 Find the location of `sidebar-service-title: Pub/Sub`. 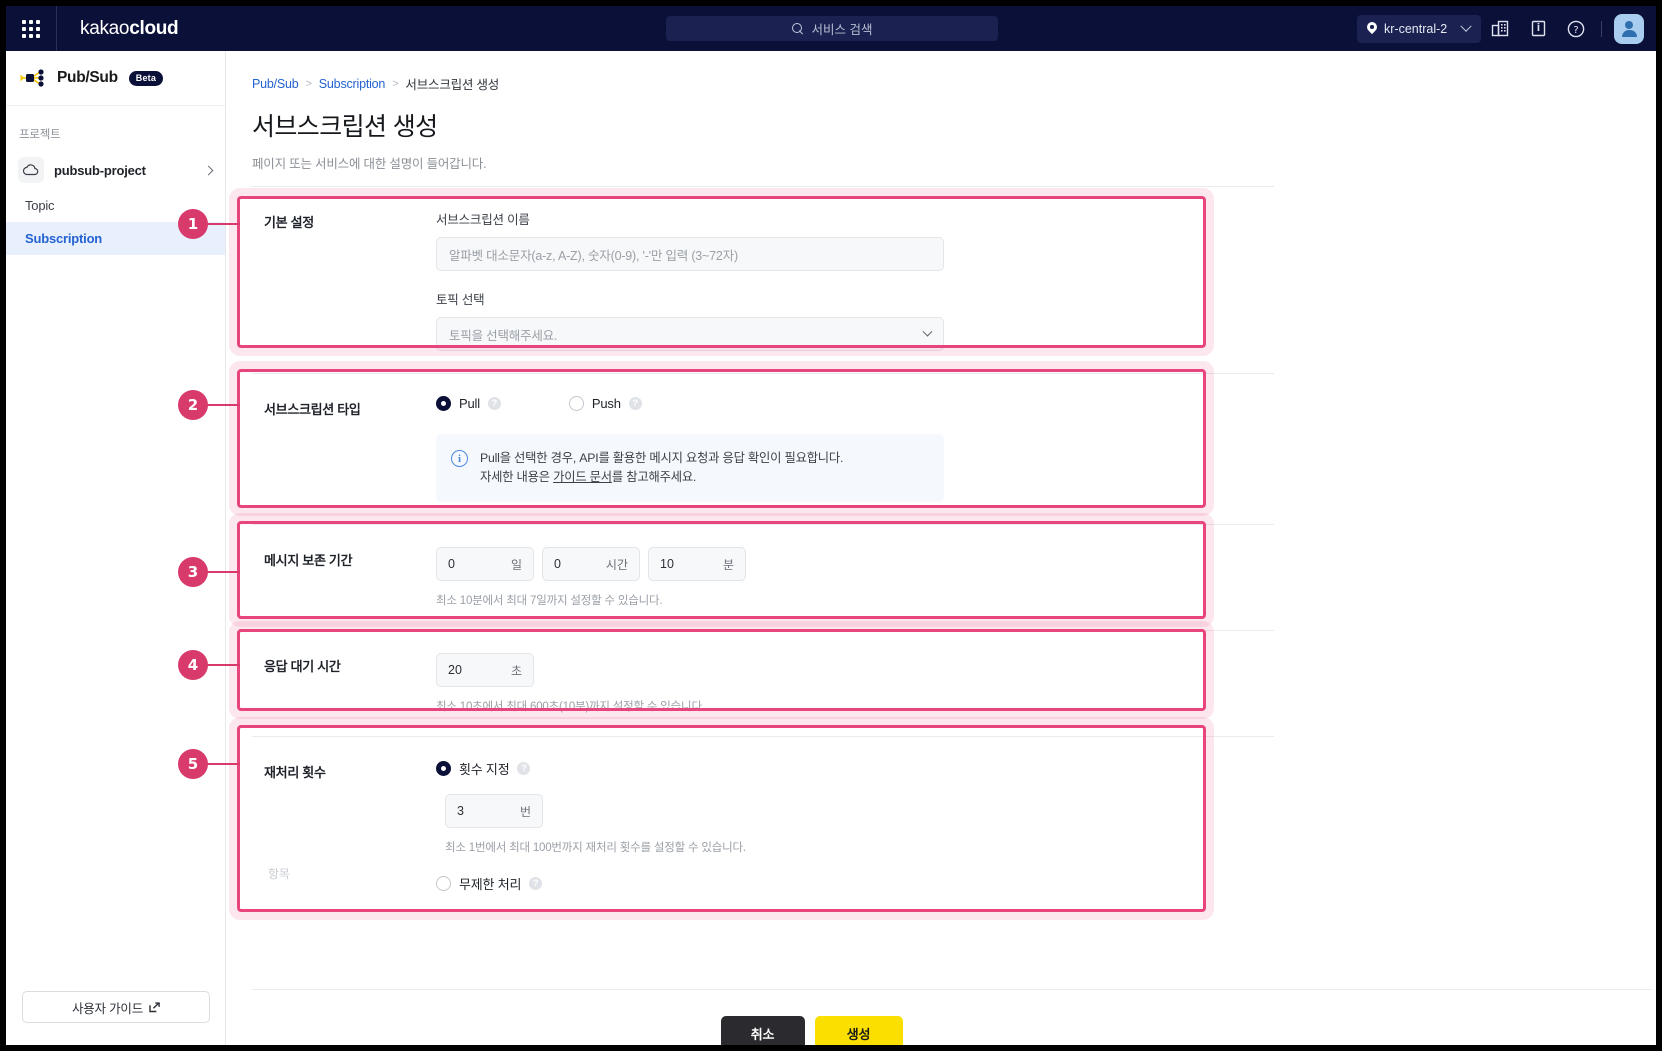

sidebar-service-title: Pub/Sub is located at coordinates (87, 77).